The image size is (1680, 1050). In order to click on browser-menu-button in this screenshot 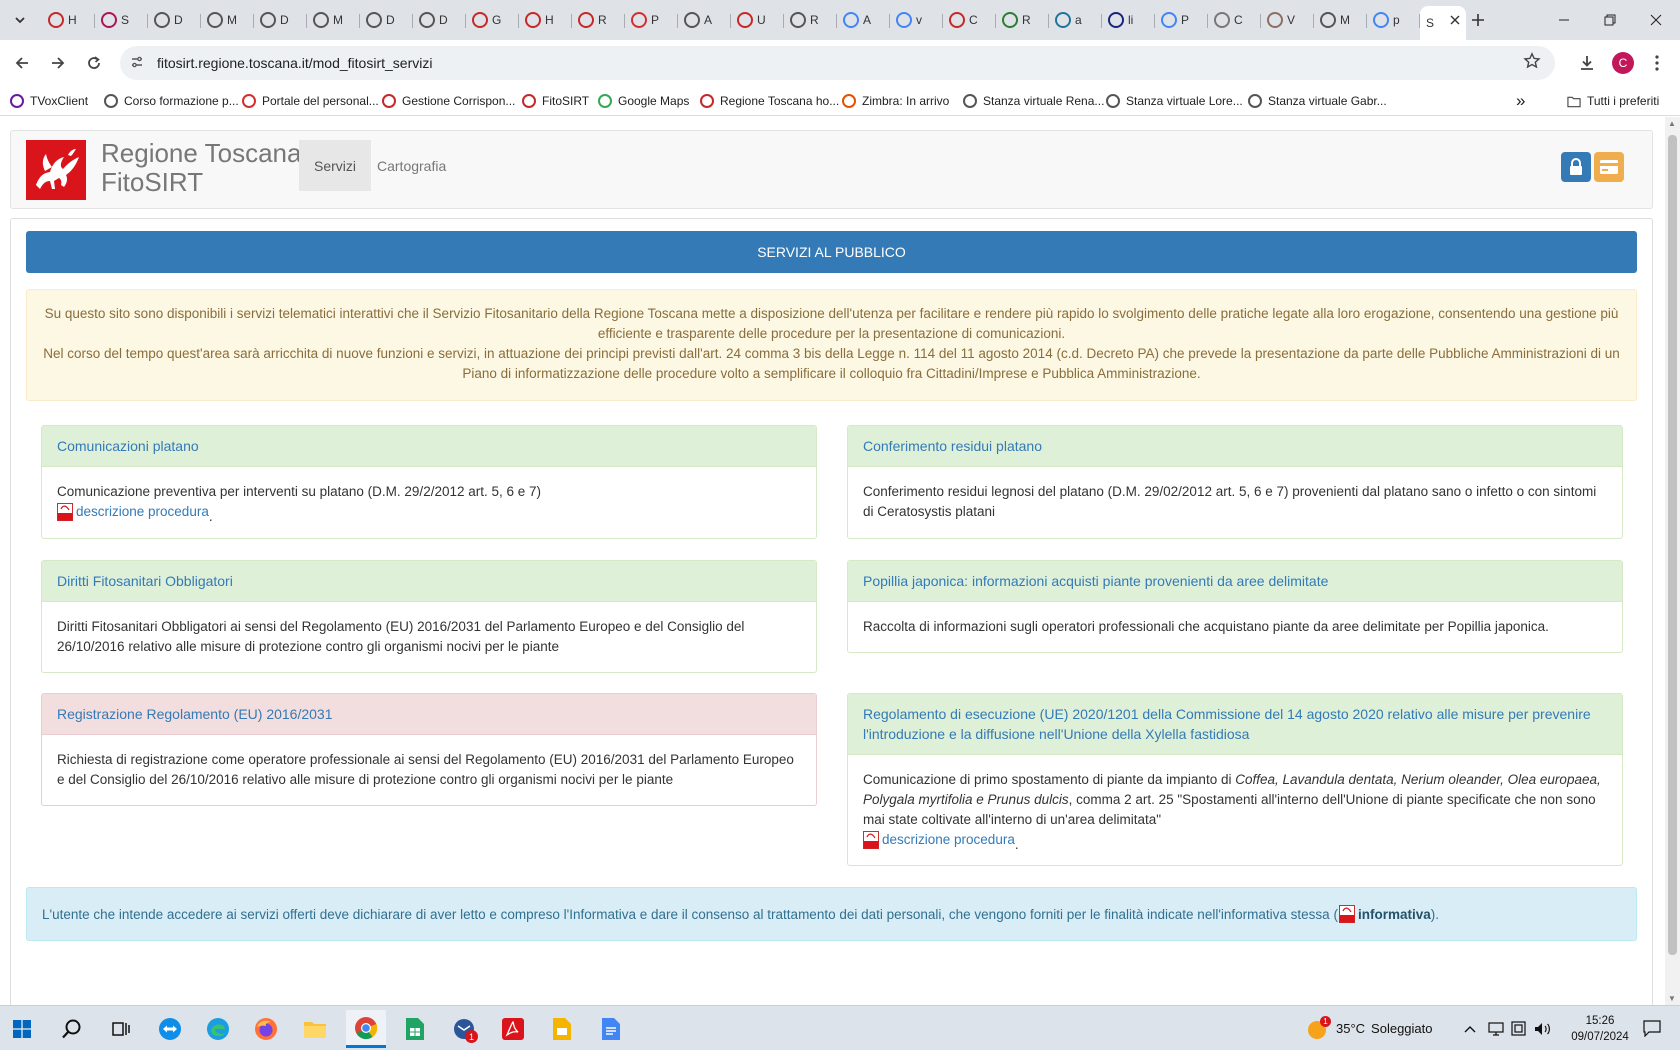, I will do `click(1657, 63)`.